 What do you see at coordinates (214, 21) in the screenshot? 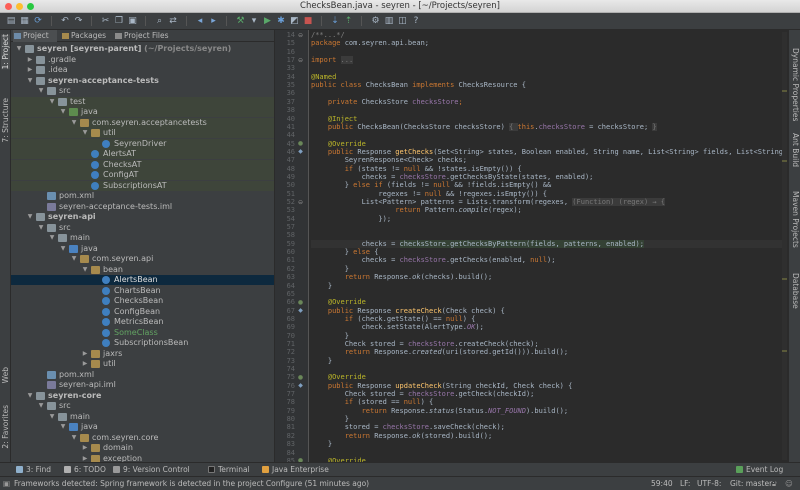
I see `forward-button: ▸` at bounding box center [214, 21].